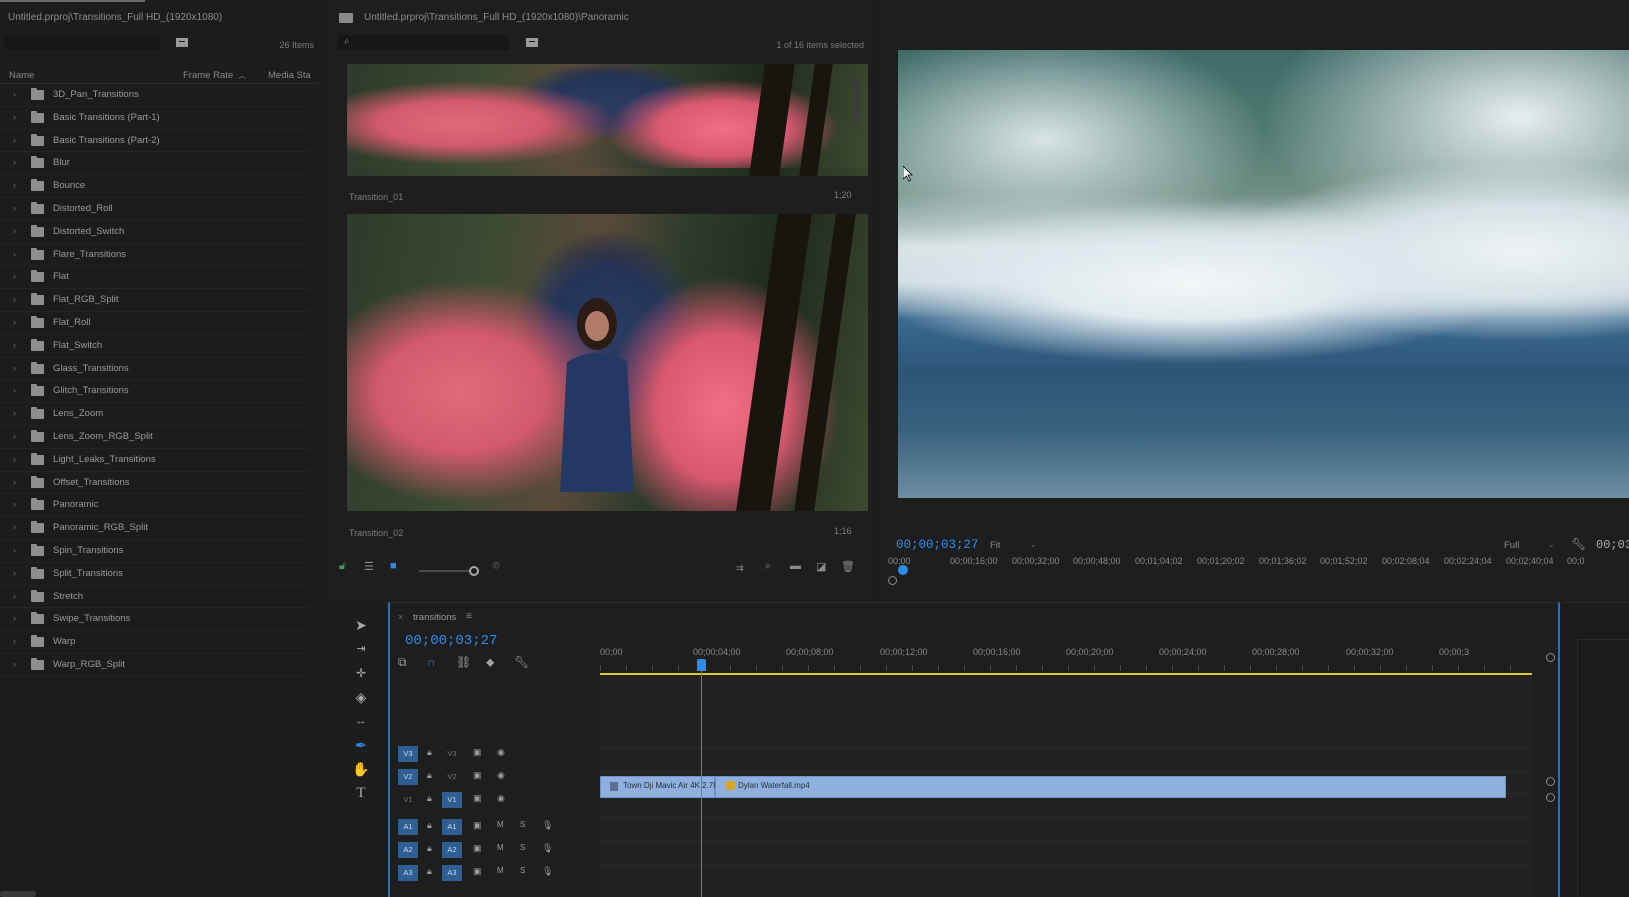 The image size is (1629, 897). Describe the element at coordinates (463, 662) in the screenshot. I see `linked-selection-icon: ⛓︎` at that location.